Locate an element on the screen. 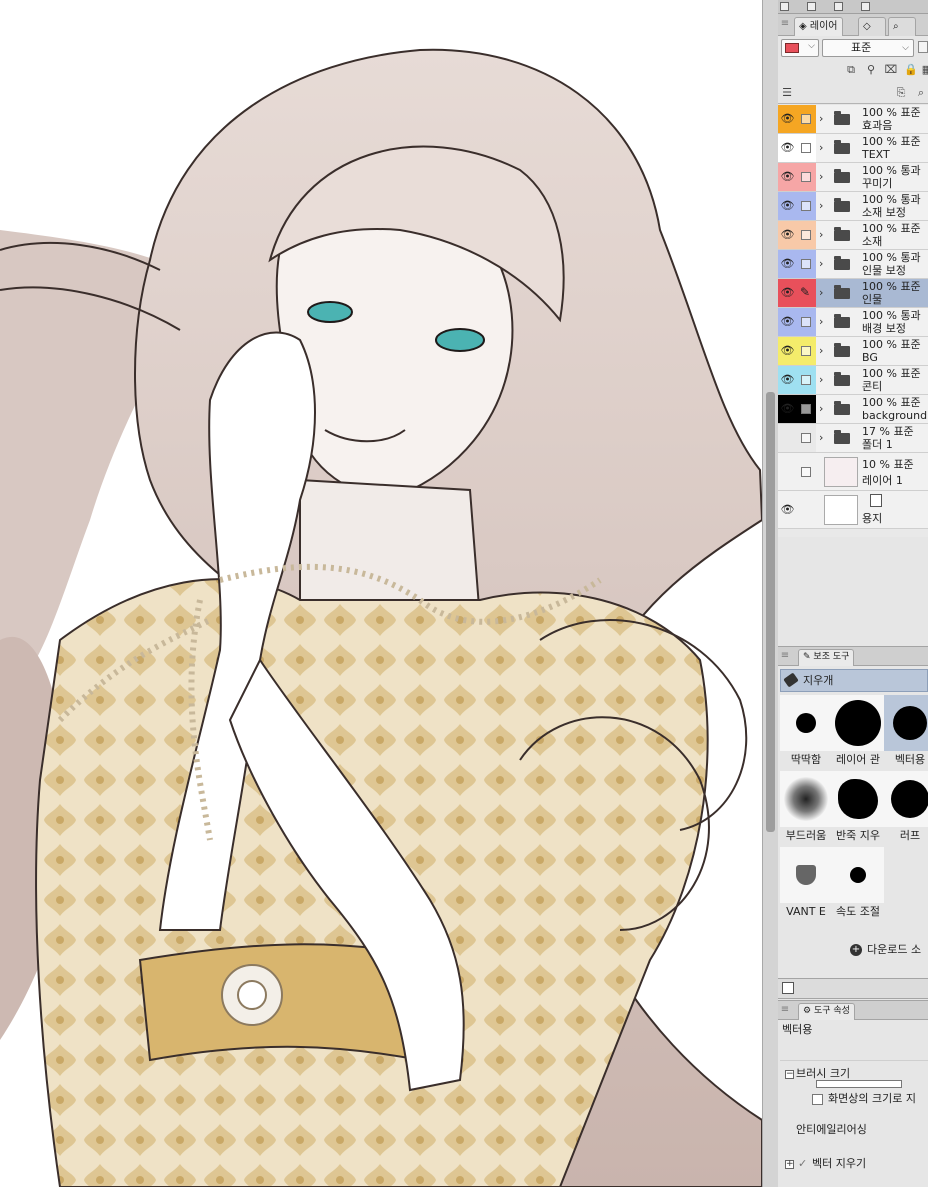 The width and height of the screenshot is (928, 1187). new-layer-icon: ⎘ is located at coordinates (901, 93).